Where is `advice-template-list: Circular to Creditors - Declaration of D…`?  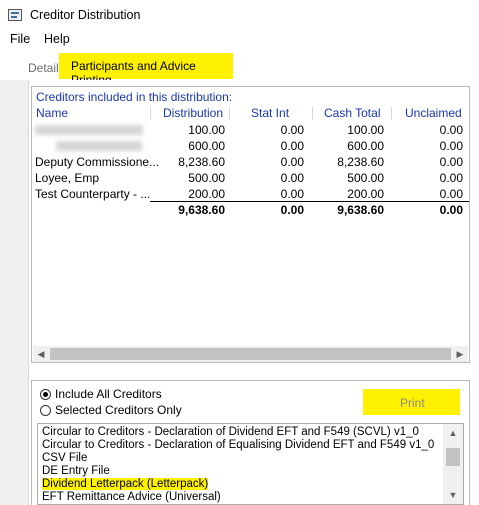 advice-template-list: Circular to Creditors - Declaration of D… is located at coordinates (250, 464).